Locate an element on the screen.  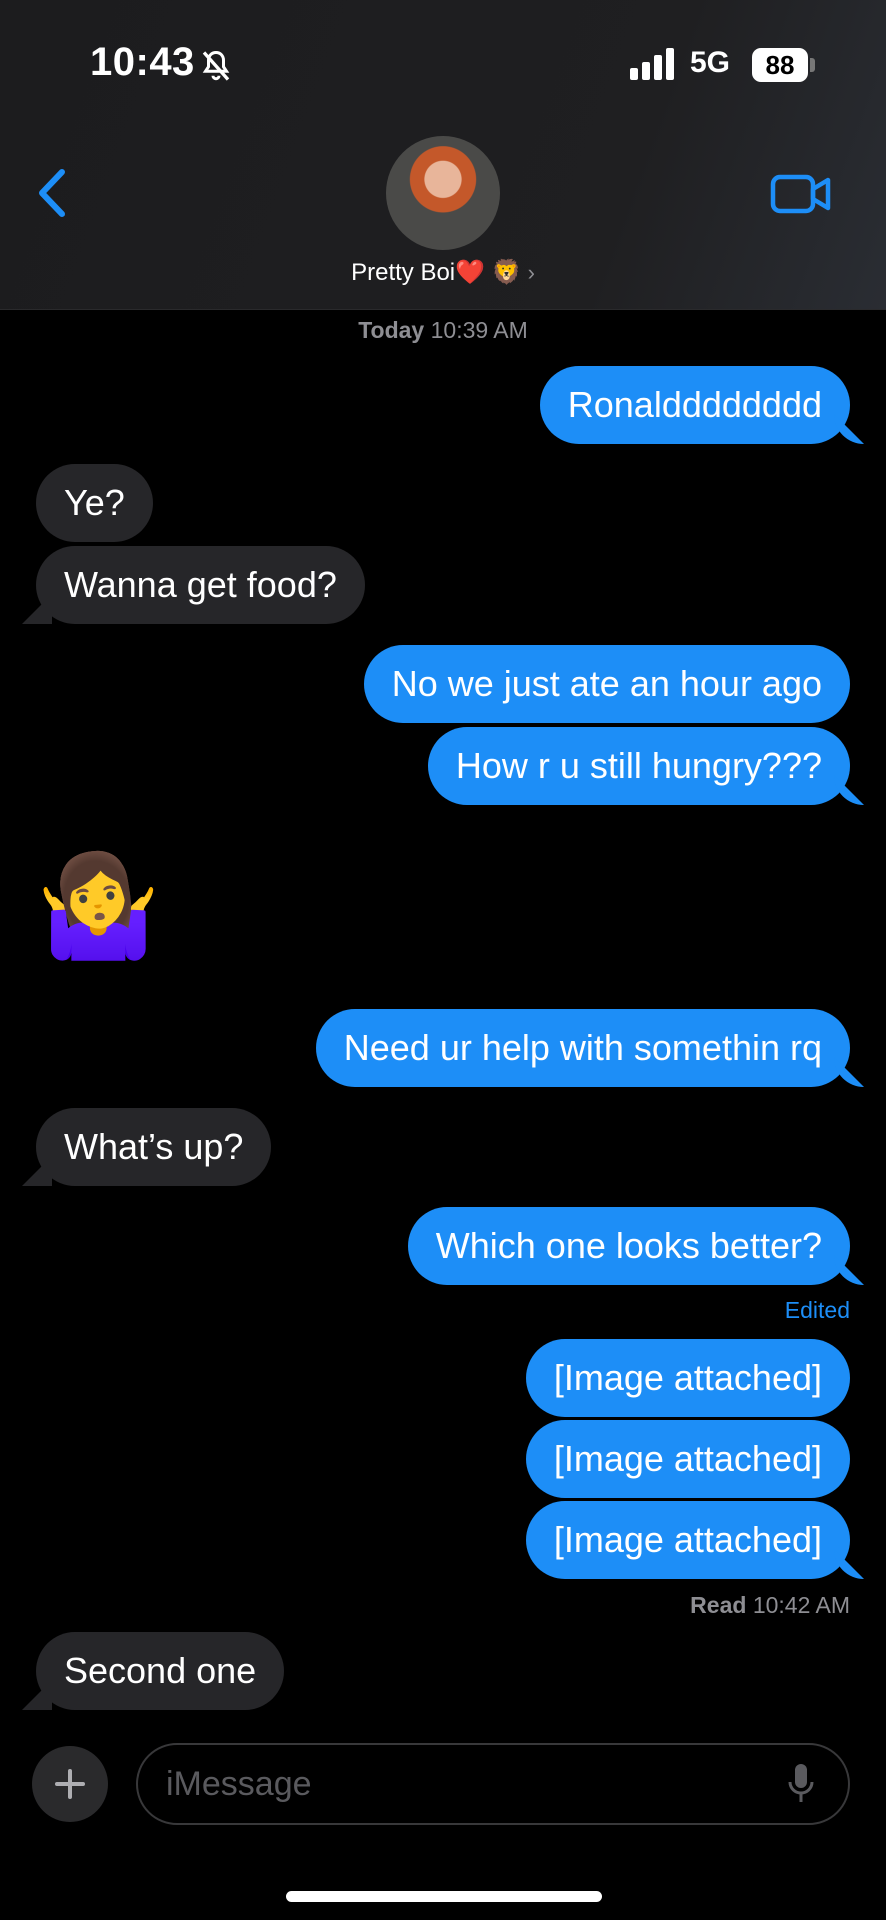
message-bubble-received: What’s up? is located at coordinates (154, 1147).